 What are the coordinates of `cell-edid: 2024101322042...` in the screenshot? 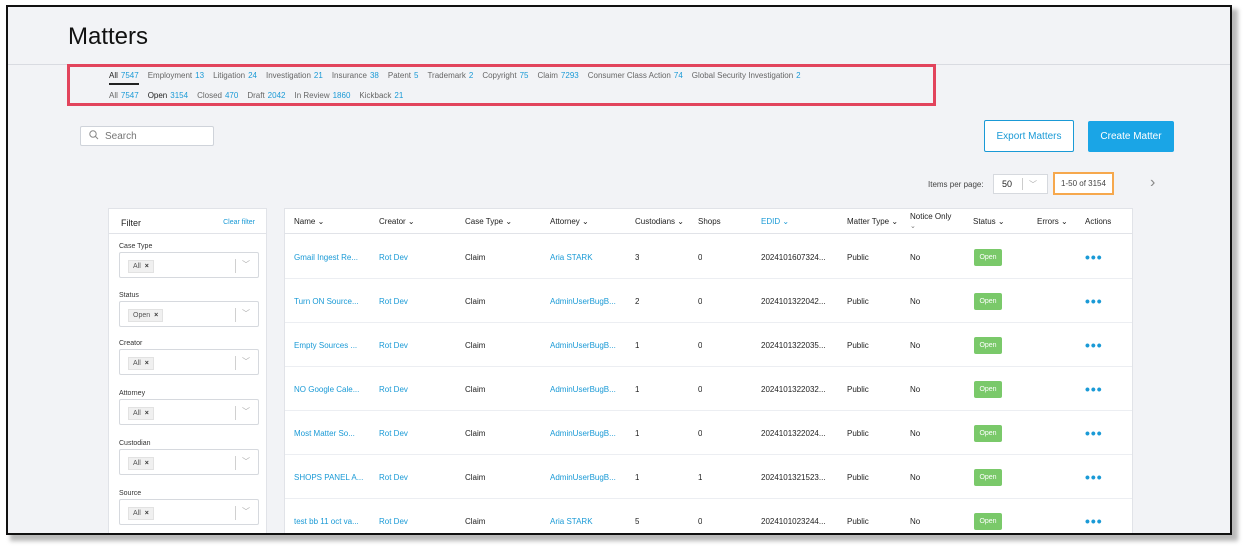 It's located at (793, 301).